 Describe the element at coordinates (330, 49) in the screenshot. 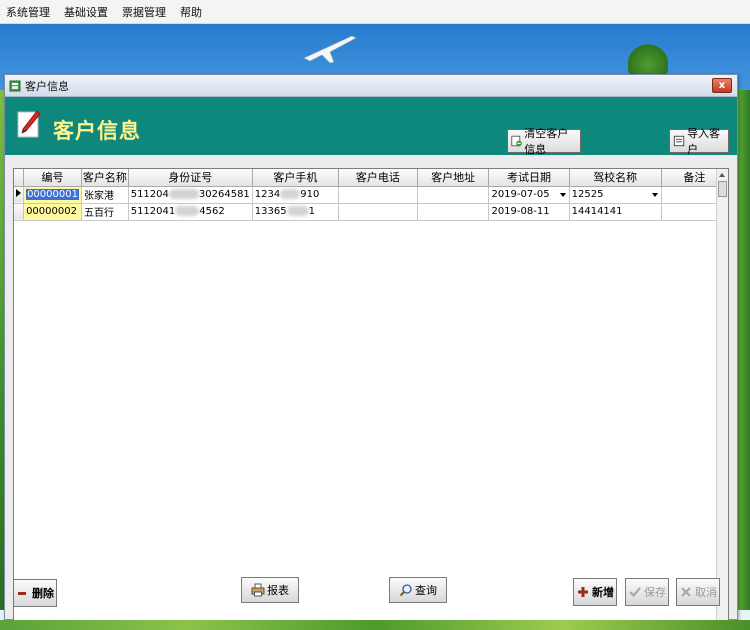

I see `airplane-icon` at that location.